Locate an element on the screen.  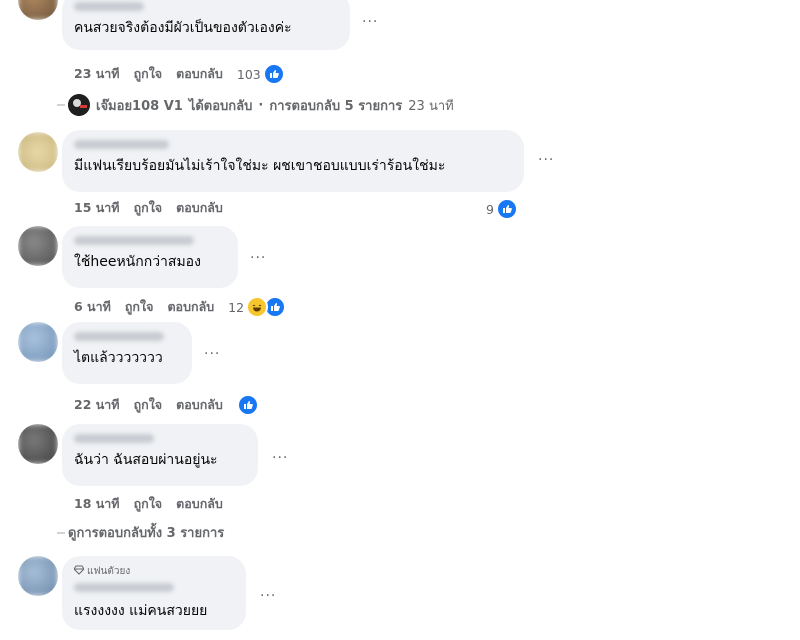
comment-text: ใช้heeหนักกว่าสมอง is located at coordinates (137, 262).